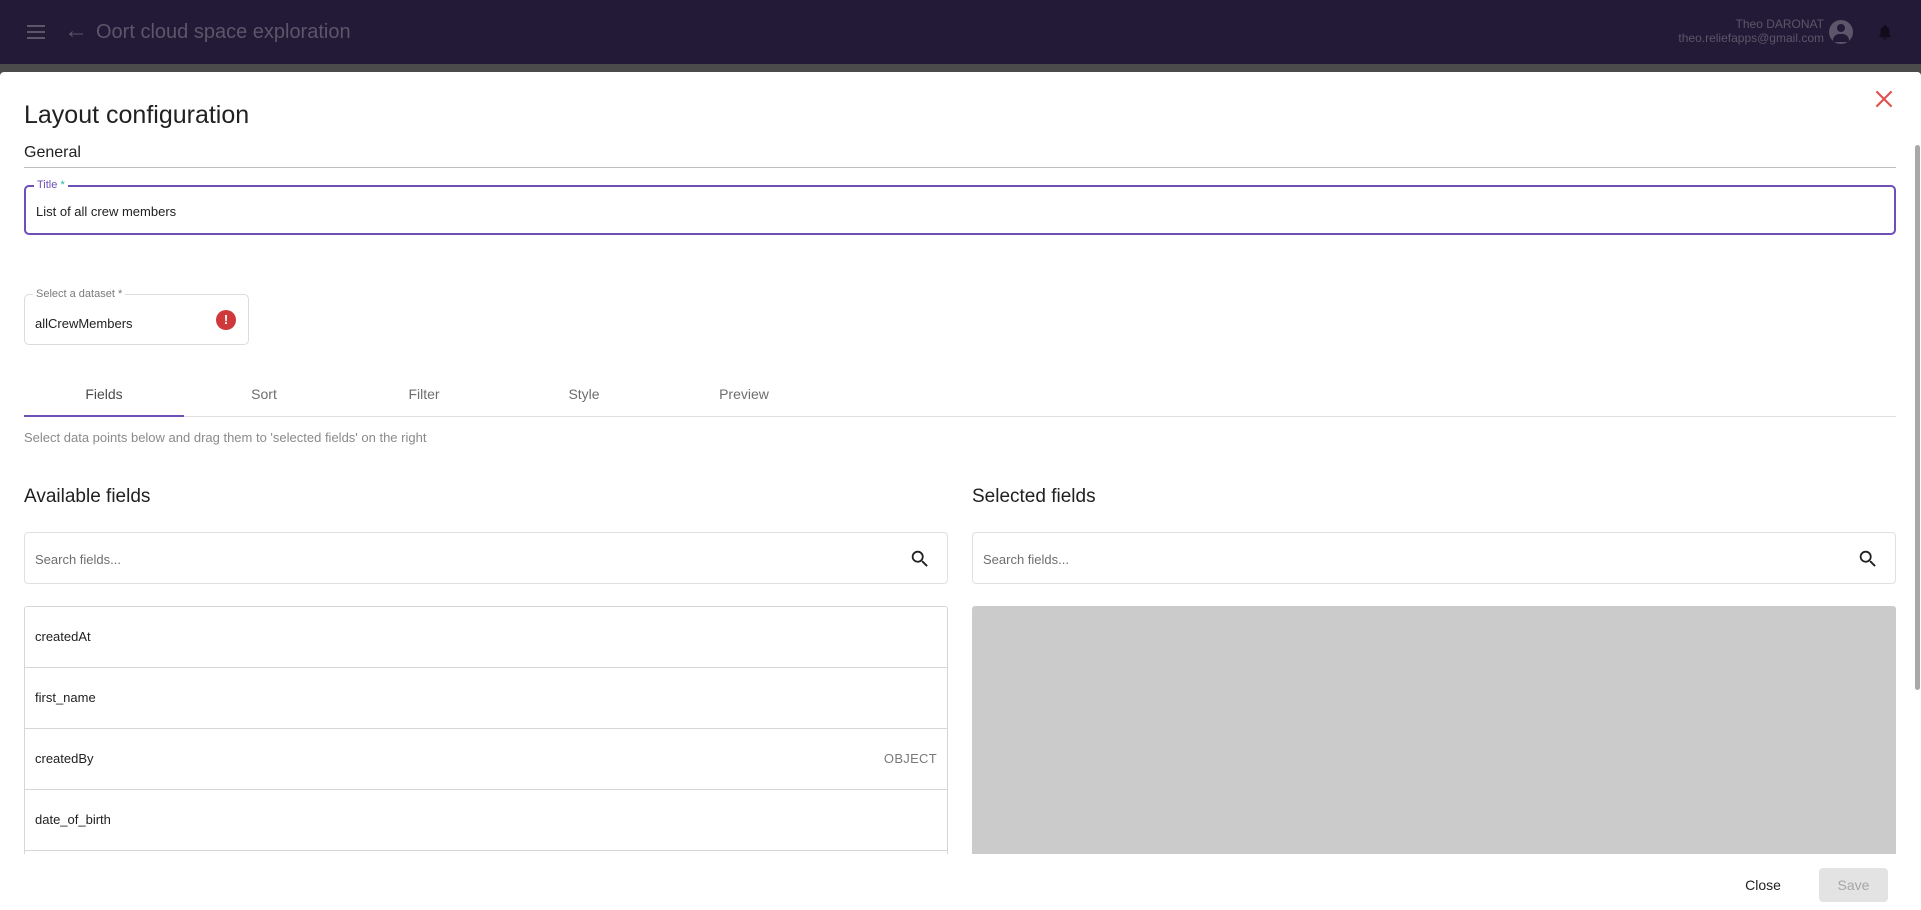 Image resolution: width=1921 pixels, height=910 pixels. What do you see at coordinates (52, 152) in the screenshot?
I see `section-general-heading: General` at bounding box center [52, 152].